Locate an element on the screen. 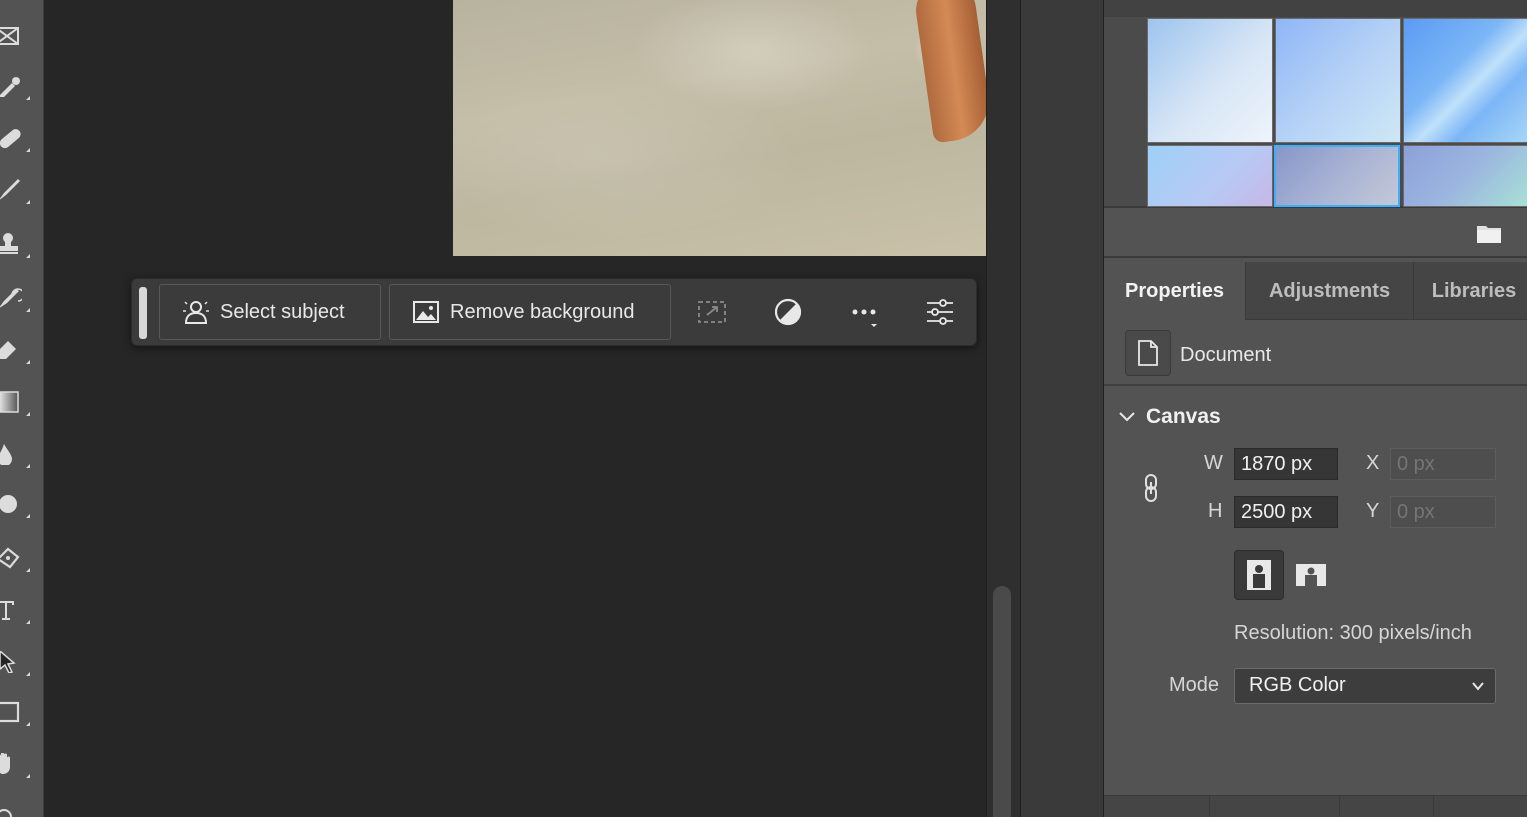  link-icon is located at coordinates (1151, 488).